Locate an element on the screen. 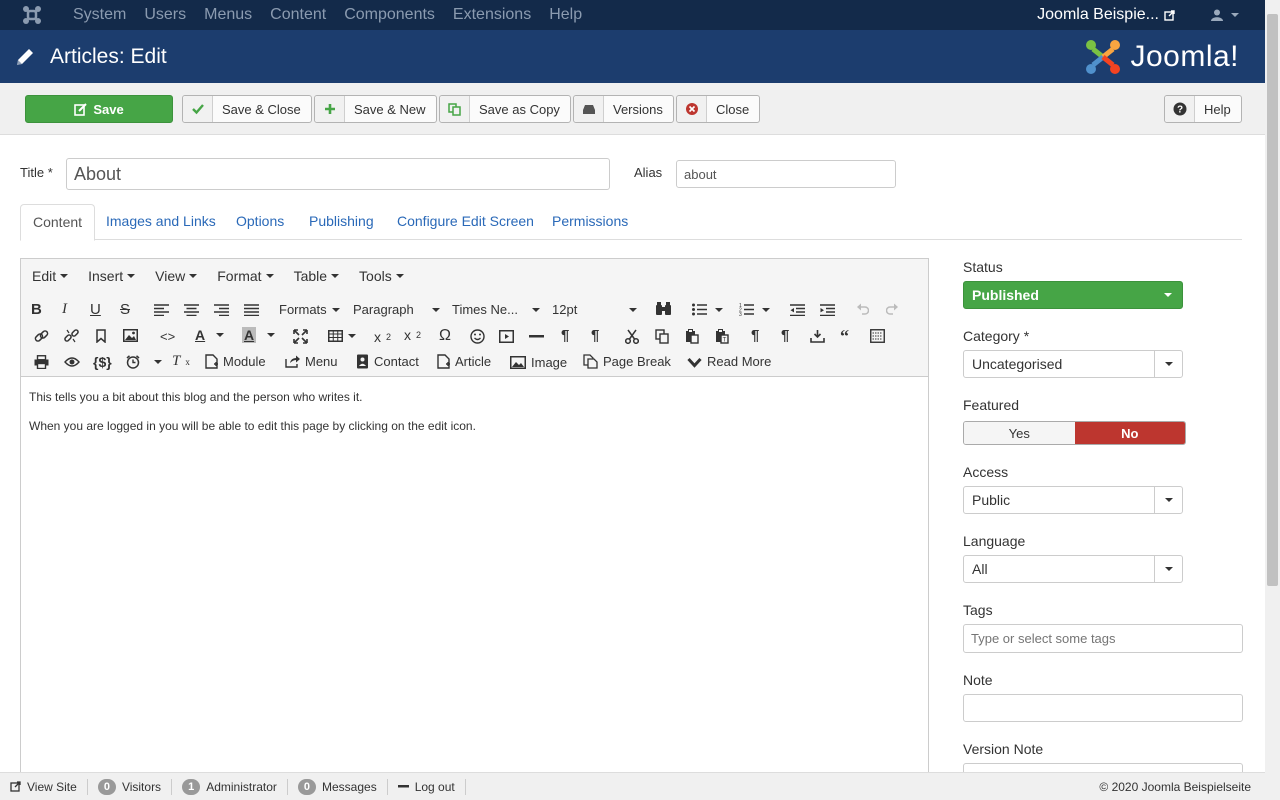 The image size is (1280, 800). featured-no-option: No is located at coordinates (1129, 433).